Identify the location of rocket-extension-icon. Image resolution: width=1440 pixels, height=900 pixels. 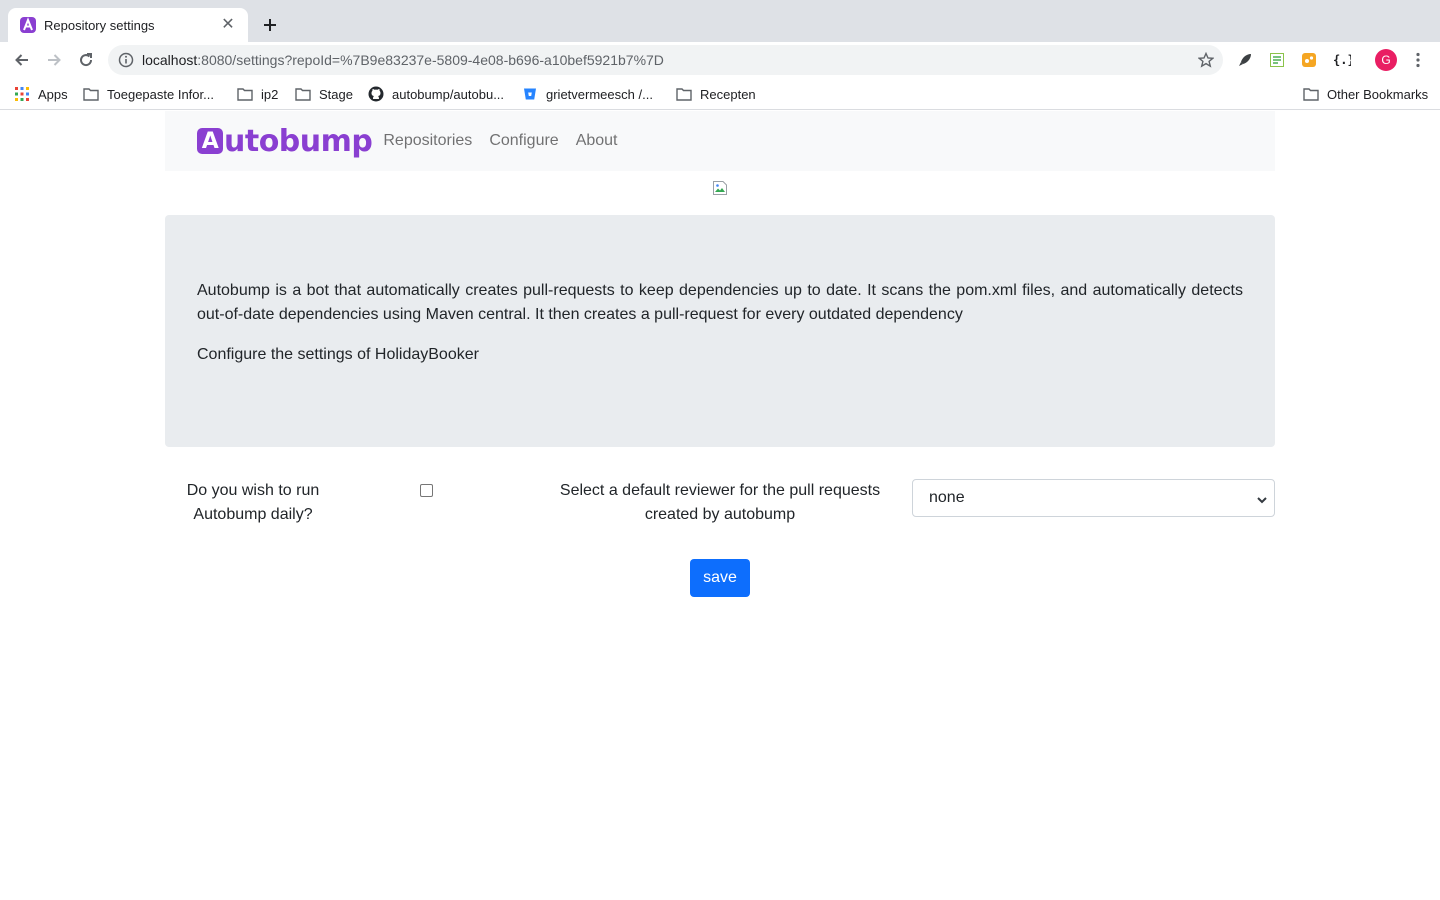
(1245, 60).